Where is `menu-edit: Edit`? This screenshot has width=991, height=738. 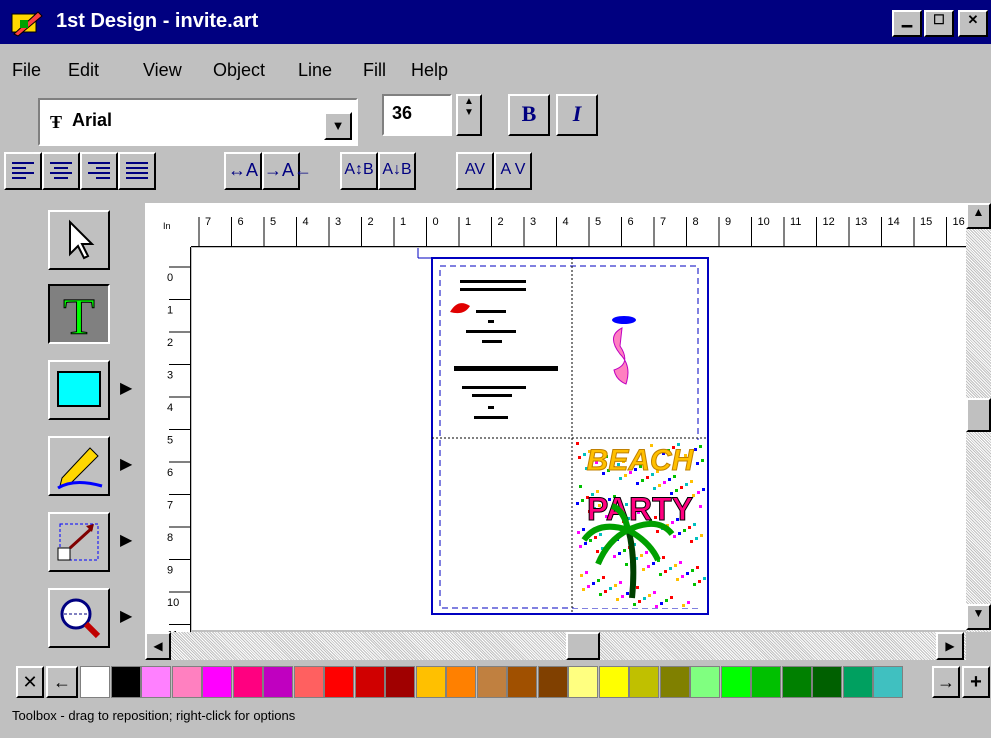 menu-edit: Edit is located at coordinates (83, 70).